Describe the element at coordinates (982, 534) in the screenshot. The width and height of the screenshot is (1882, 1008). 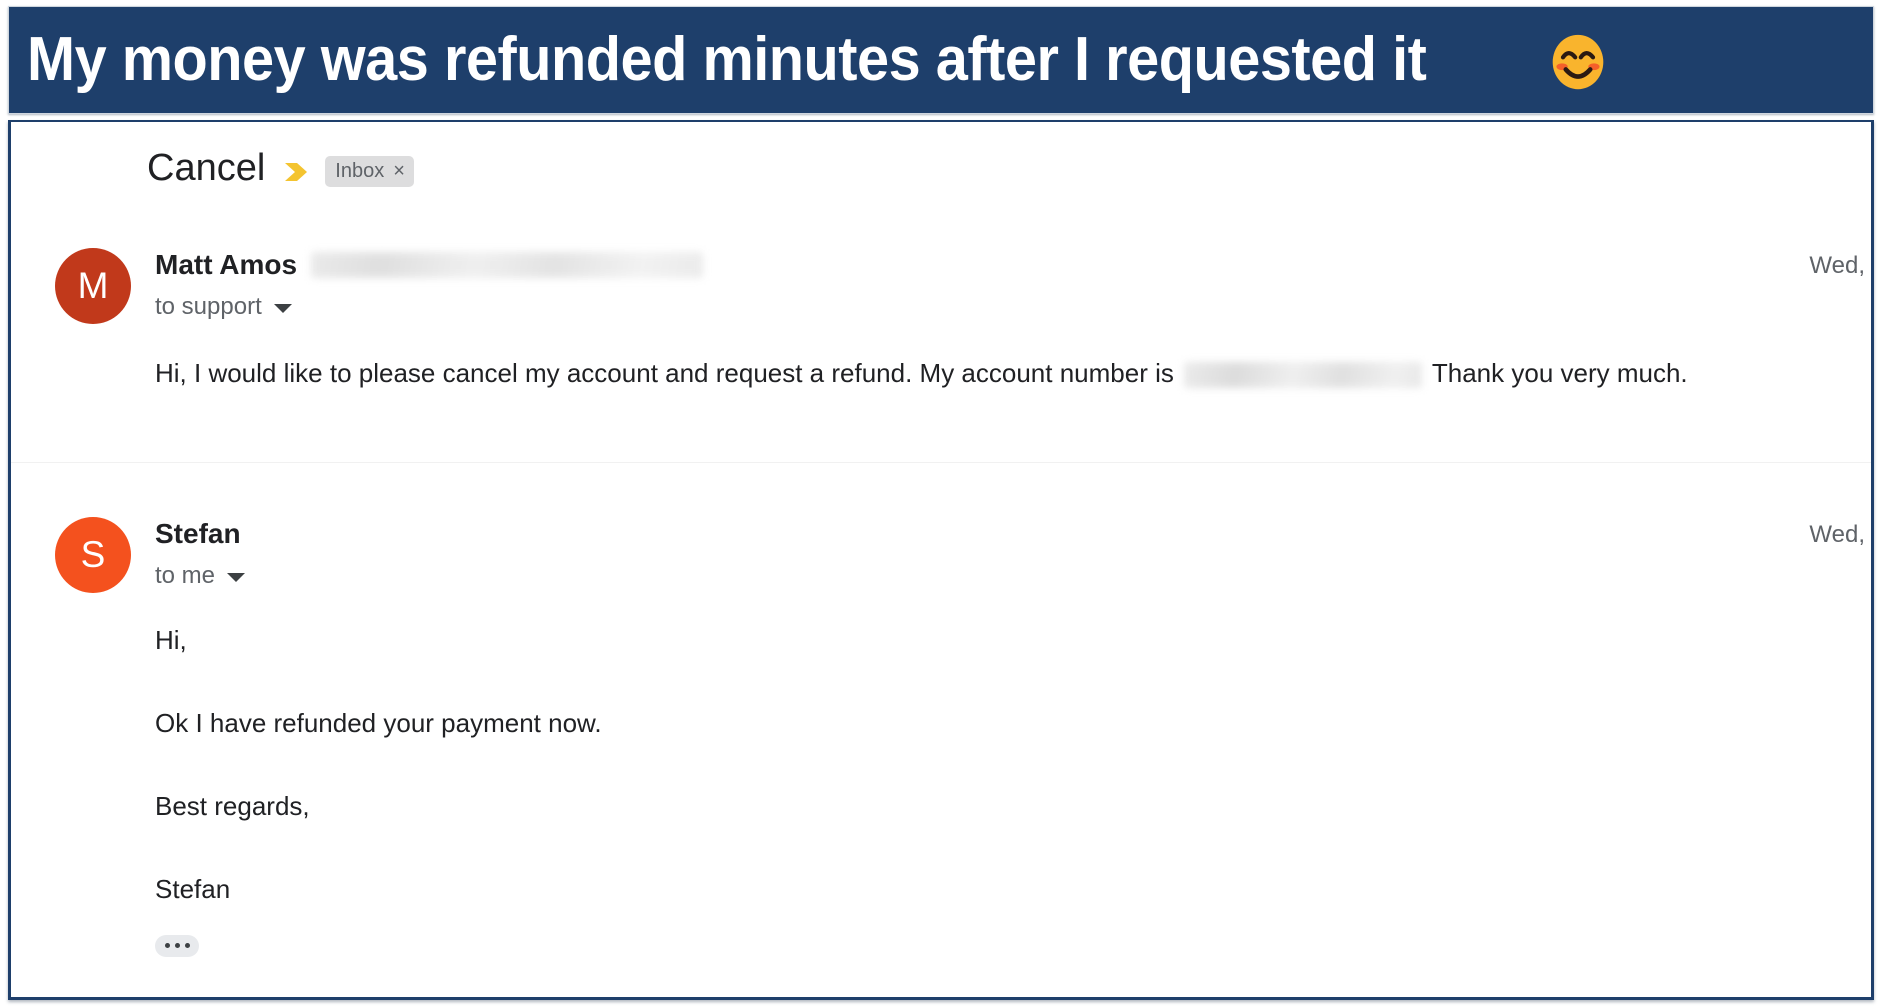
I see `sender-row: Stefan` at that location.